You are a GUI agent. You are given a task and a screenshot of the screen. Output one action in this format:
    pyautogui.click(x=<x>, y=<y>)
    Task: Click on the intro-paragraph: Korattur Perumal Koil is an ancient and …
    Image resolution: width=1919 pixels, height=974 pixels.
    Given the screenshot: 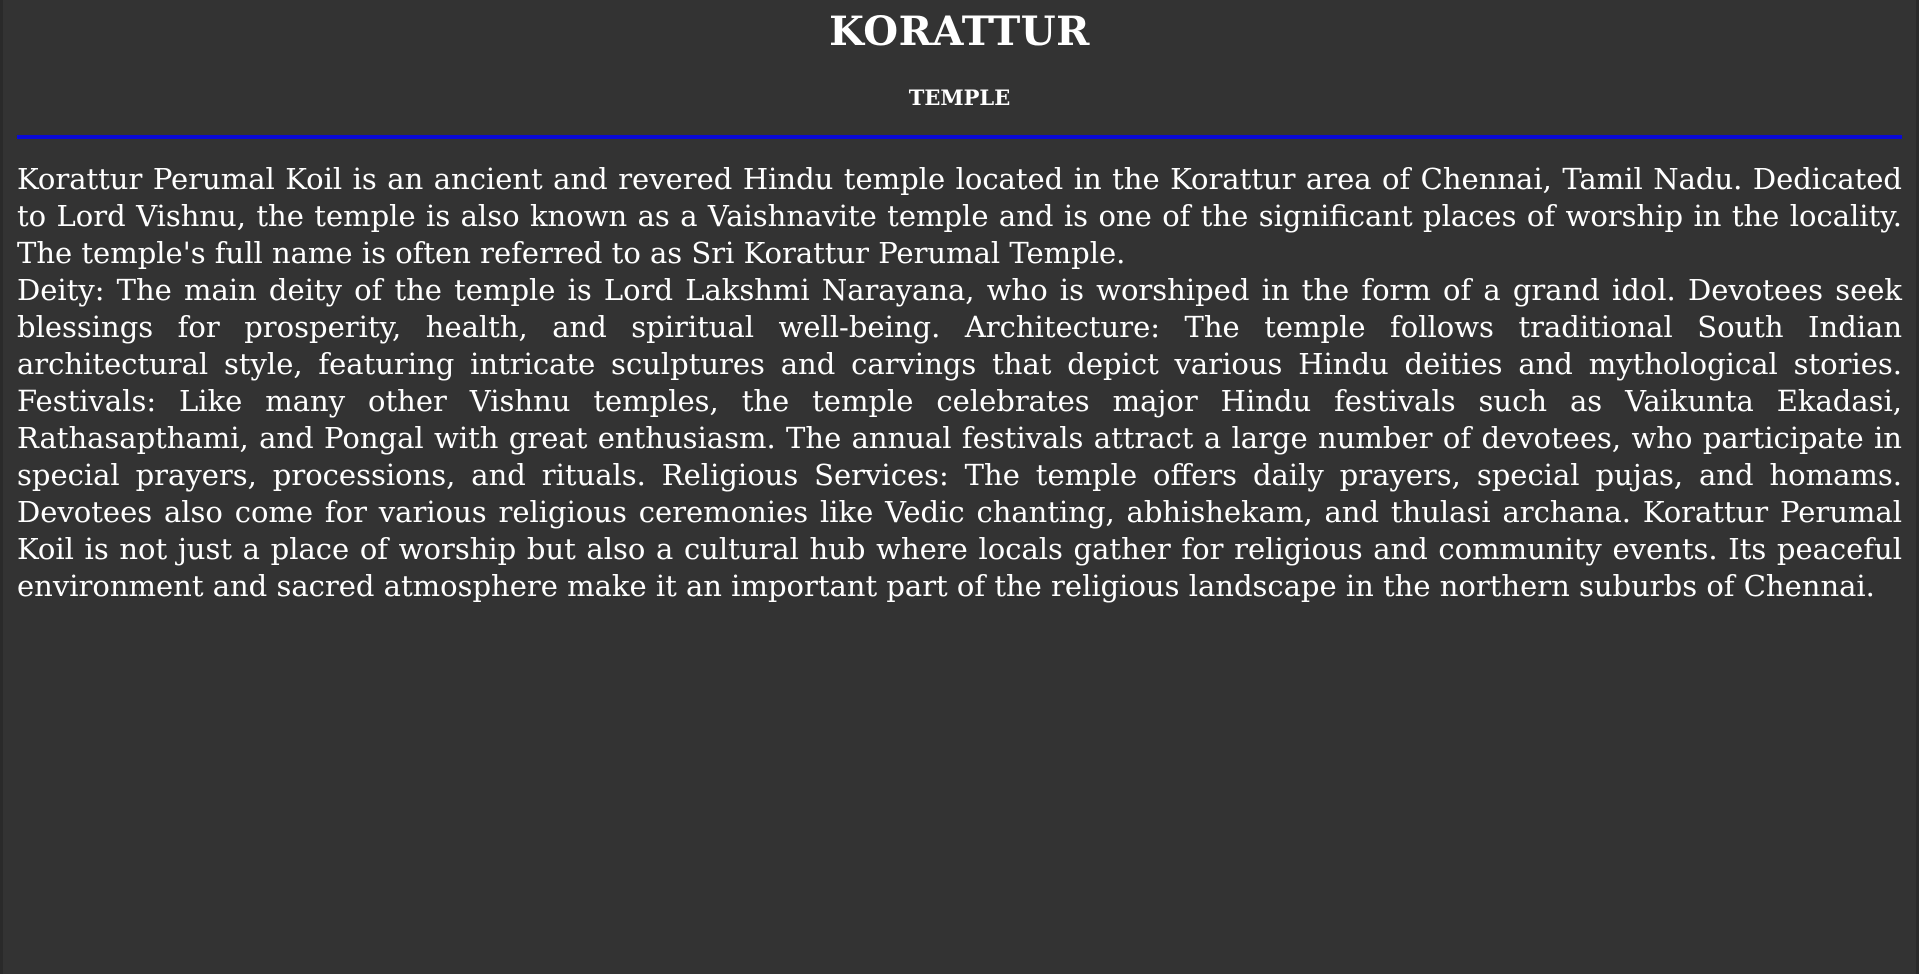 What is the action you would take?
    pyautogui.click(x=959, y=216)
    